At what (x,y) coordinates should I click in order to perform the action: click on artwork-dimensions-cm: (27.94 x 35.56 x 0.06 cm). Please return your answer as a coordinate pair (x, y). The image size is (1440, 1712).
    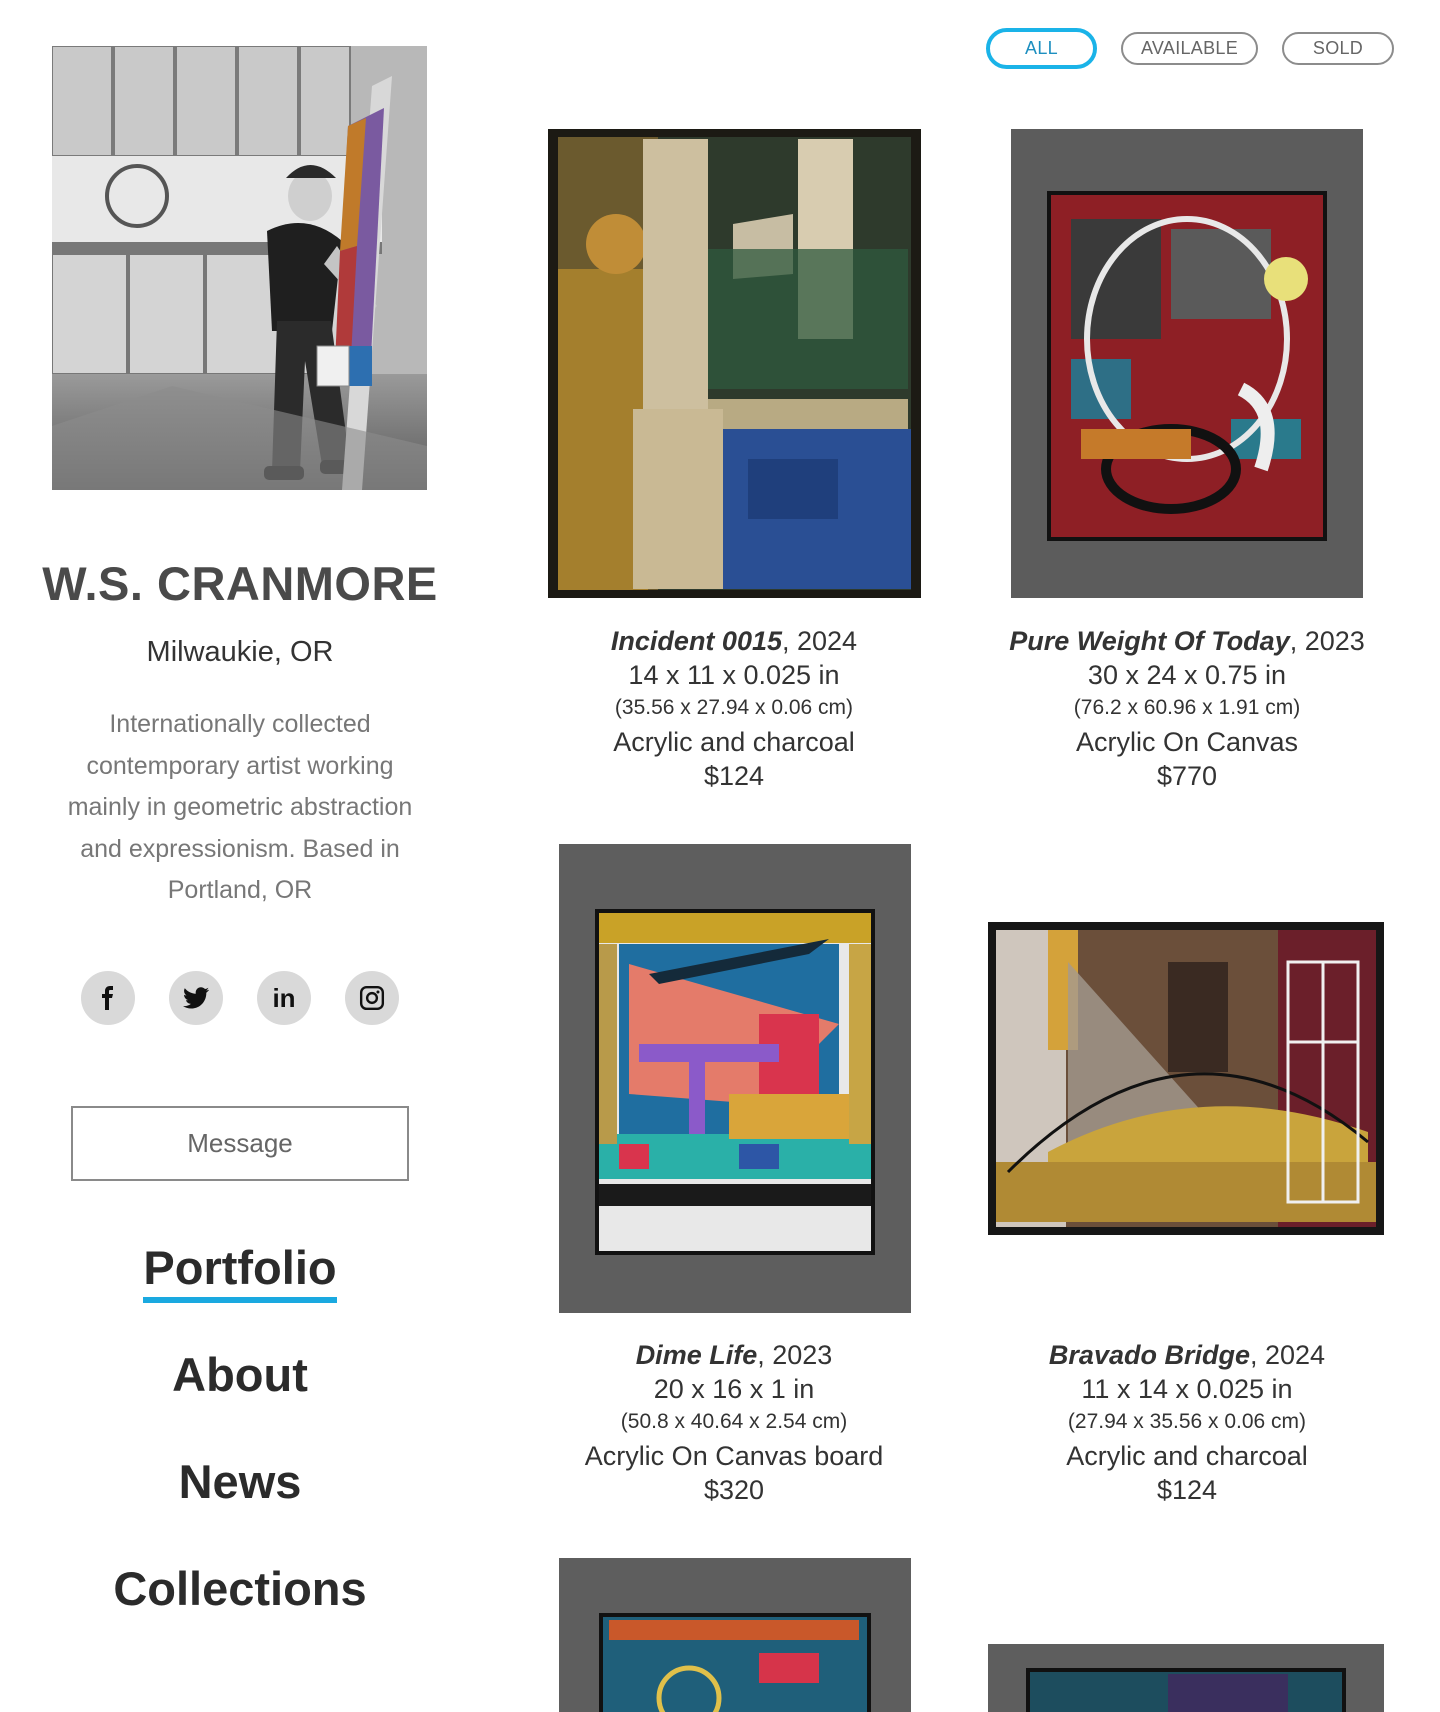
    Looking at the image, I should click on (1187, 1421).